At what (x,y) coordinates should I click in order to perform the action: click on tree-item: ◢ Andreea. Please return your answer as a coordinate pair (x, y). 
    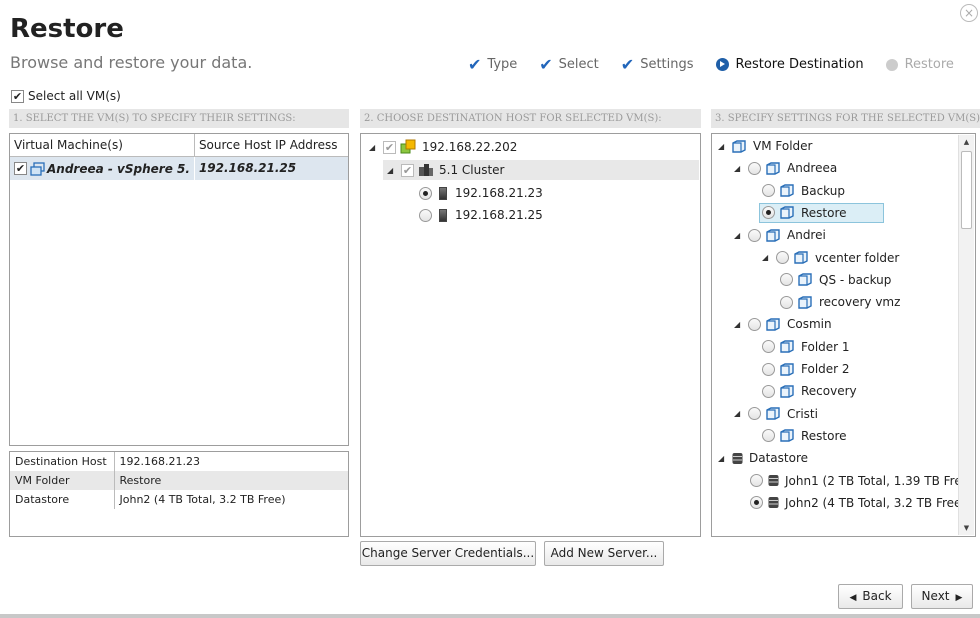
    Looking at the image, I should click on (785, 168).